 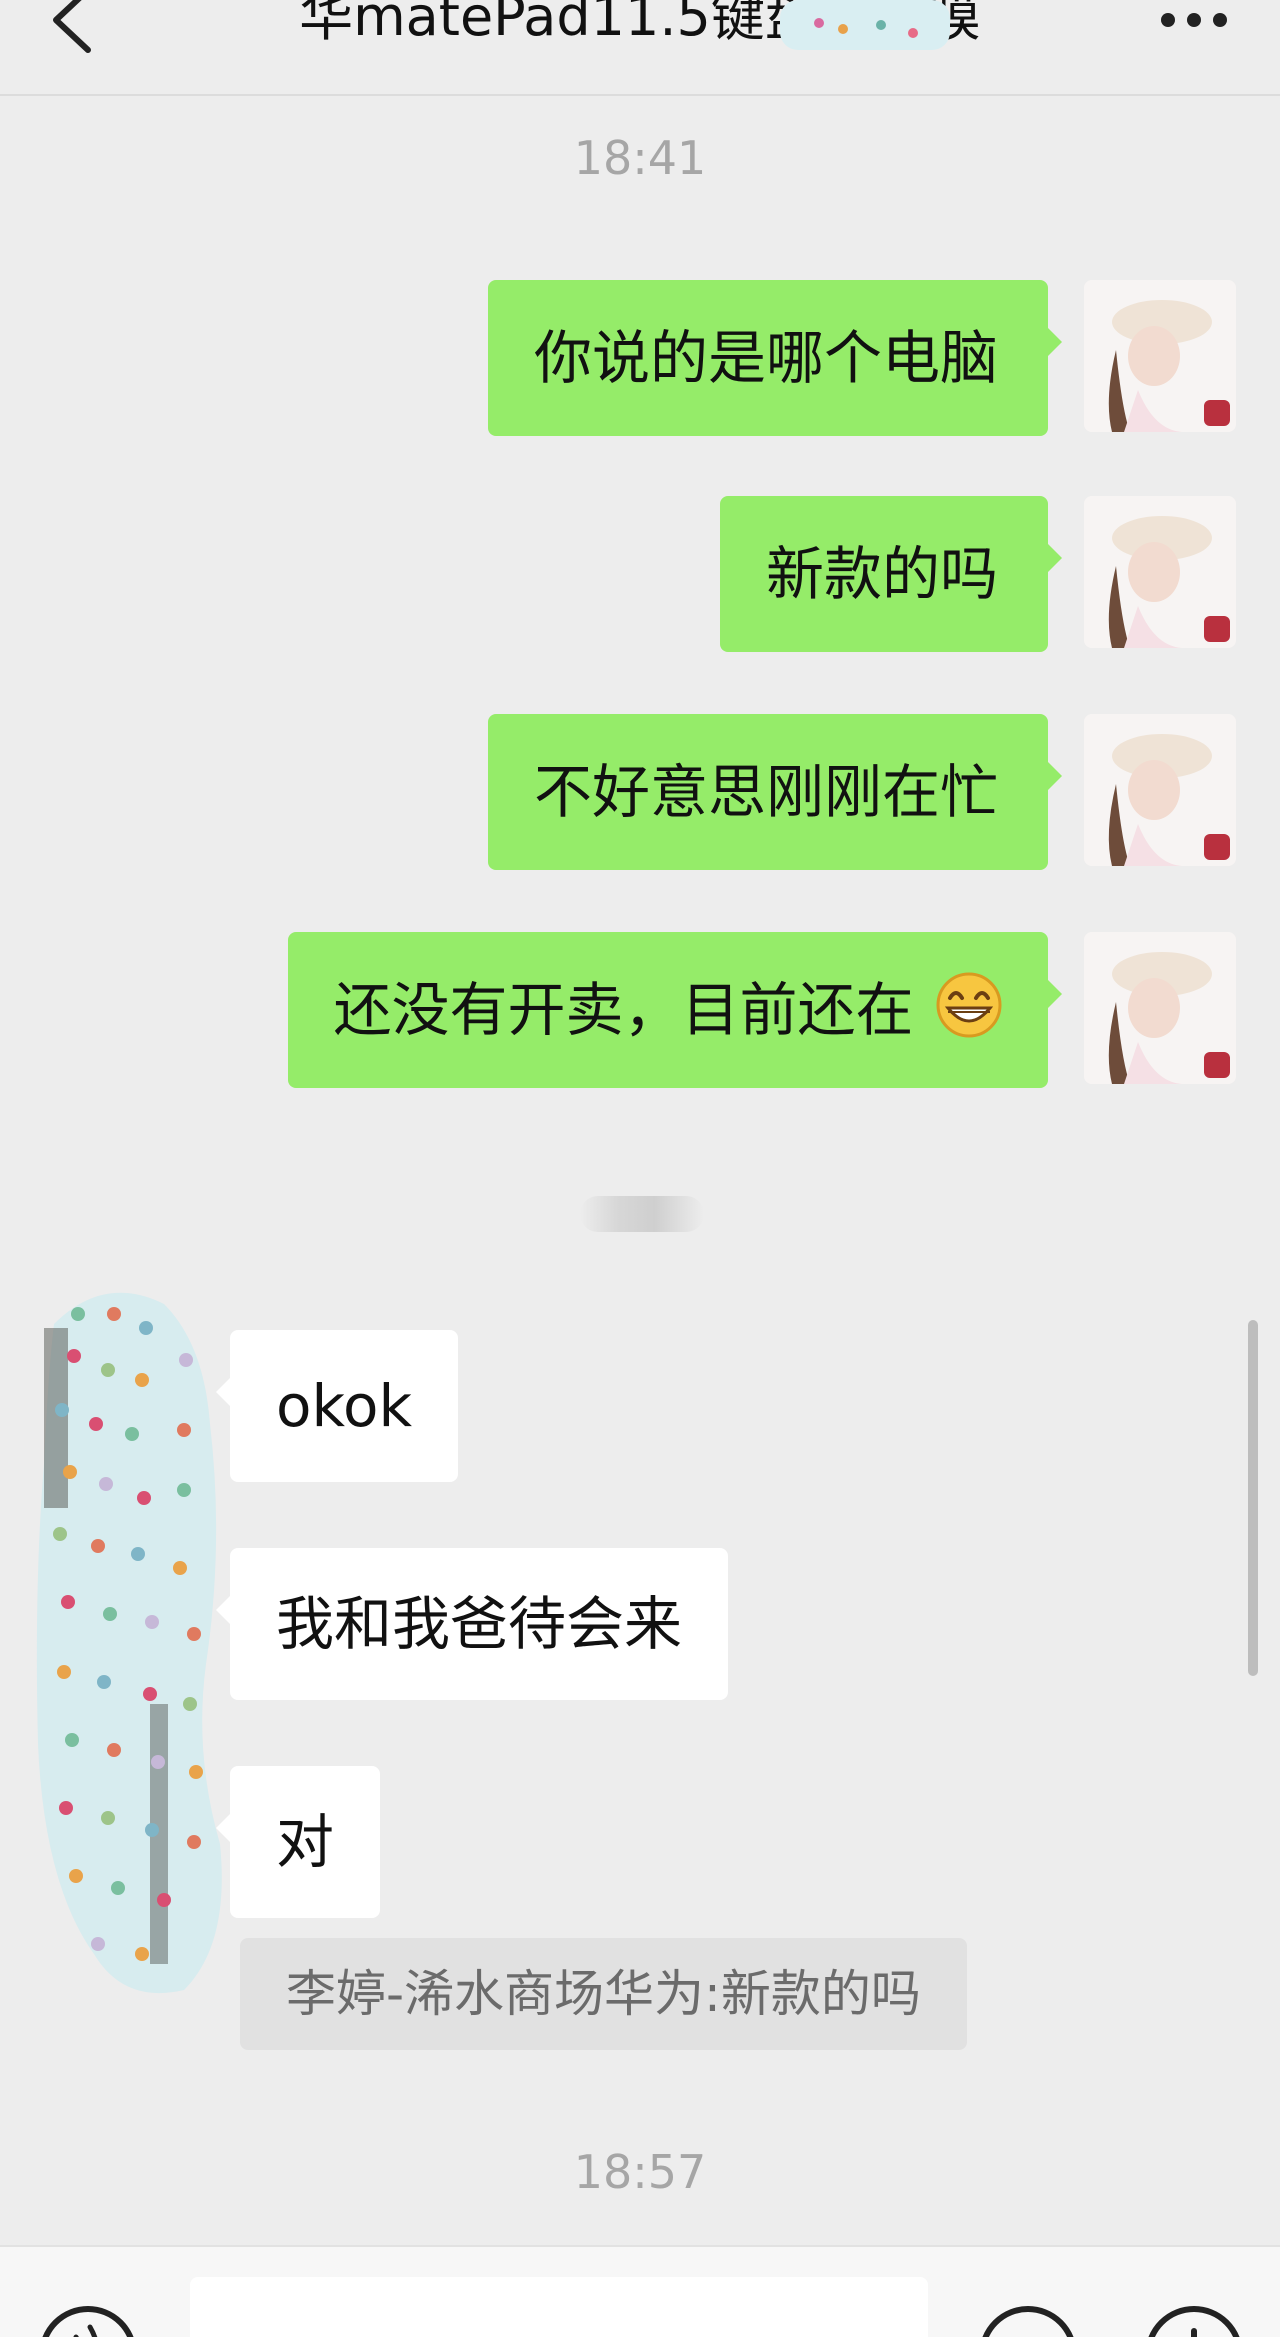 I want to click on back-button, so click(x=76, y=30).